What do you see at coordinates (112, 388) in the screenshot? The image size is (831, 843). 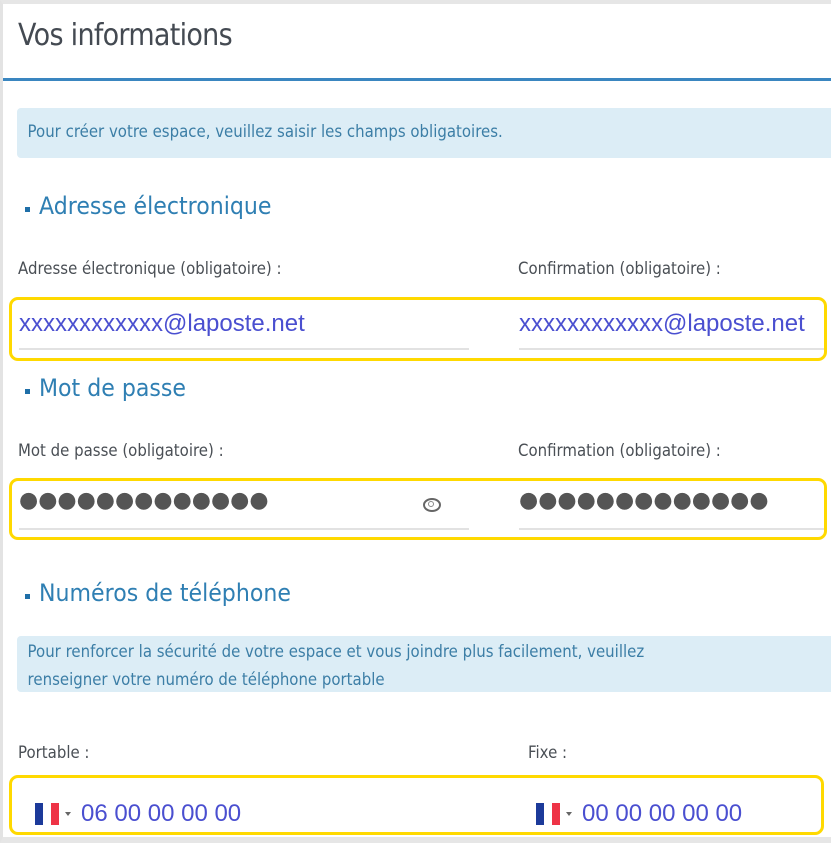 I see `section-heading-password: Mot de passe` at bounding box center [112, 388].